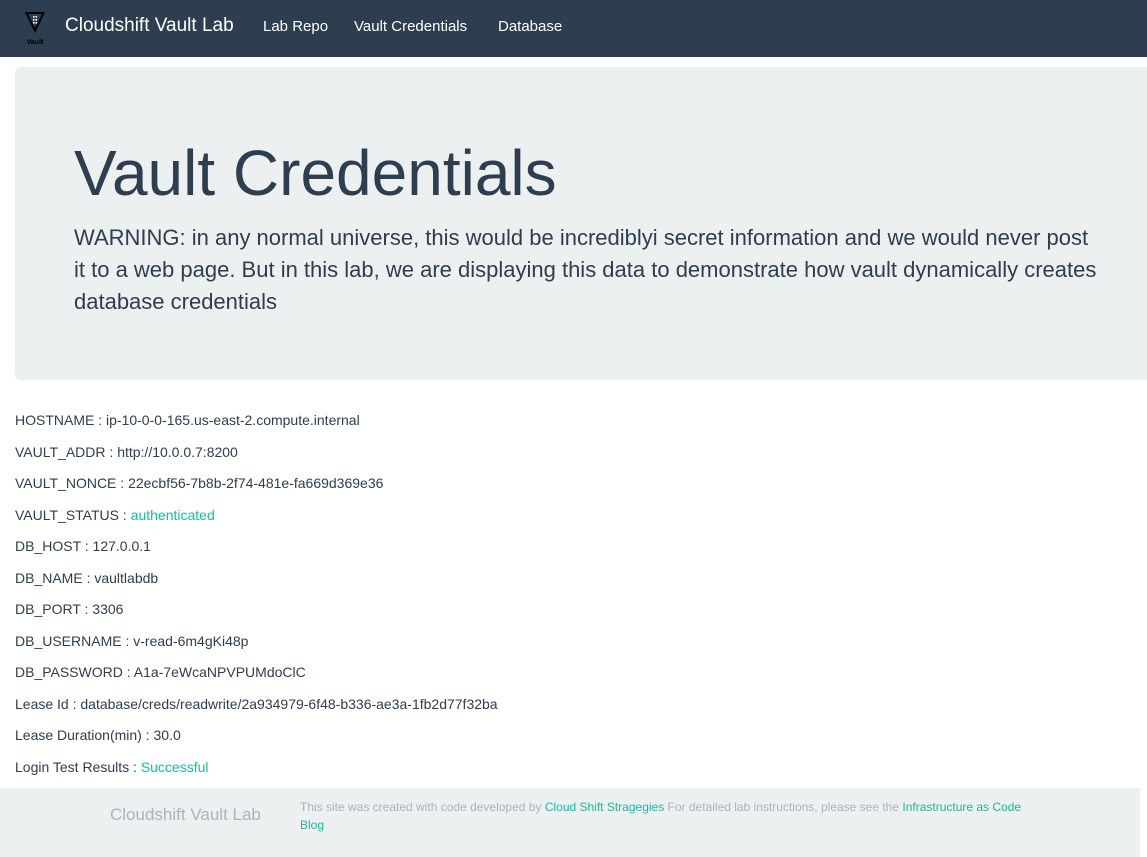 The image size is (1147, 857). I want to click on detail-row-db-password: DB_PASSWORD : A1a-7eWcaNPVPUMdoClC, so click(575, 673).